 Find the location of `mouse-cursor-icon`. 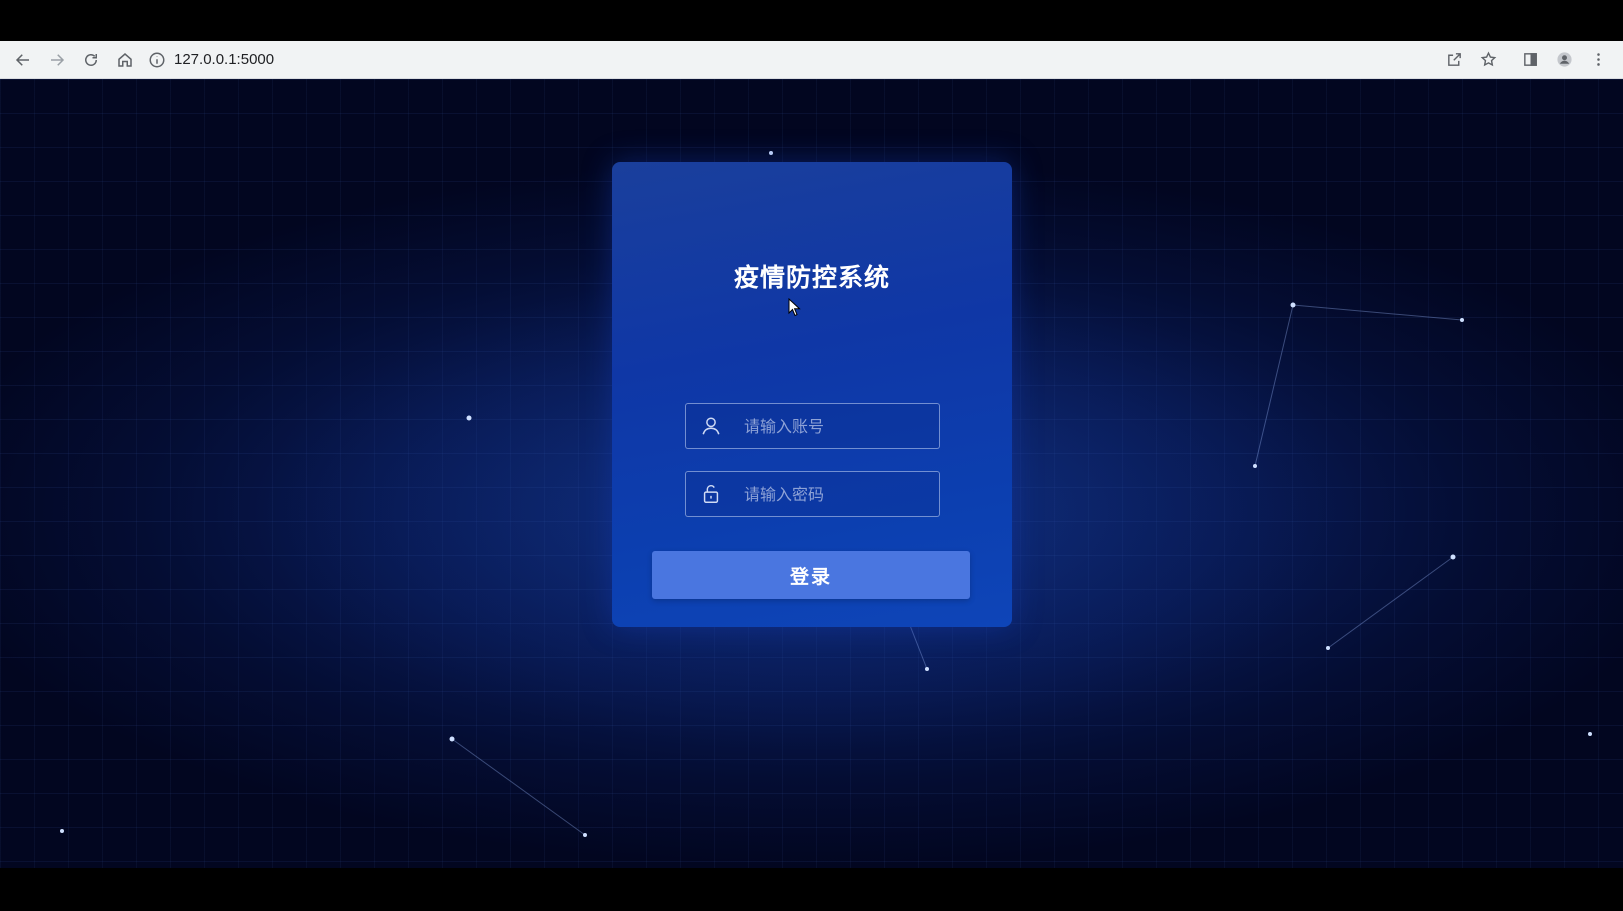

mouse-cursor-icon is located at coordinates (794, 307).